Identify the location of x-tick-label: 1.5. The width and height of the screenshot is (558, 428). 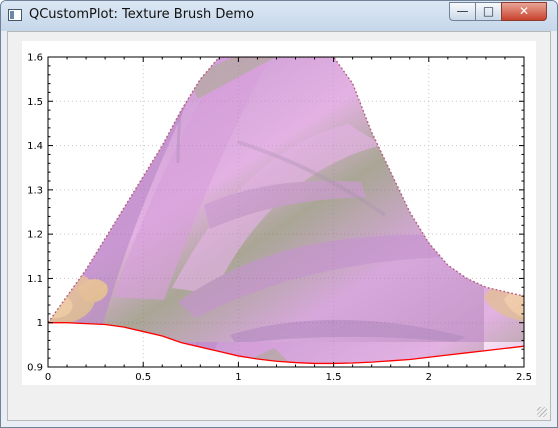
(334, 377).